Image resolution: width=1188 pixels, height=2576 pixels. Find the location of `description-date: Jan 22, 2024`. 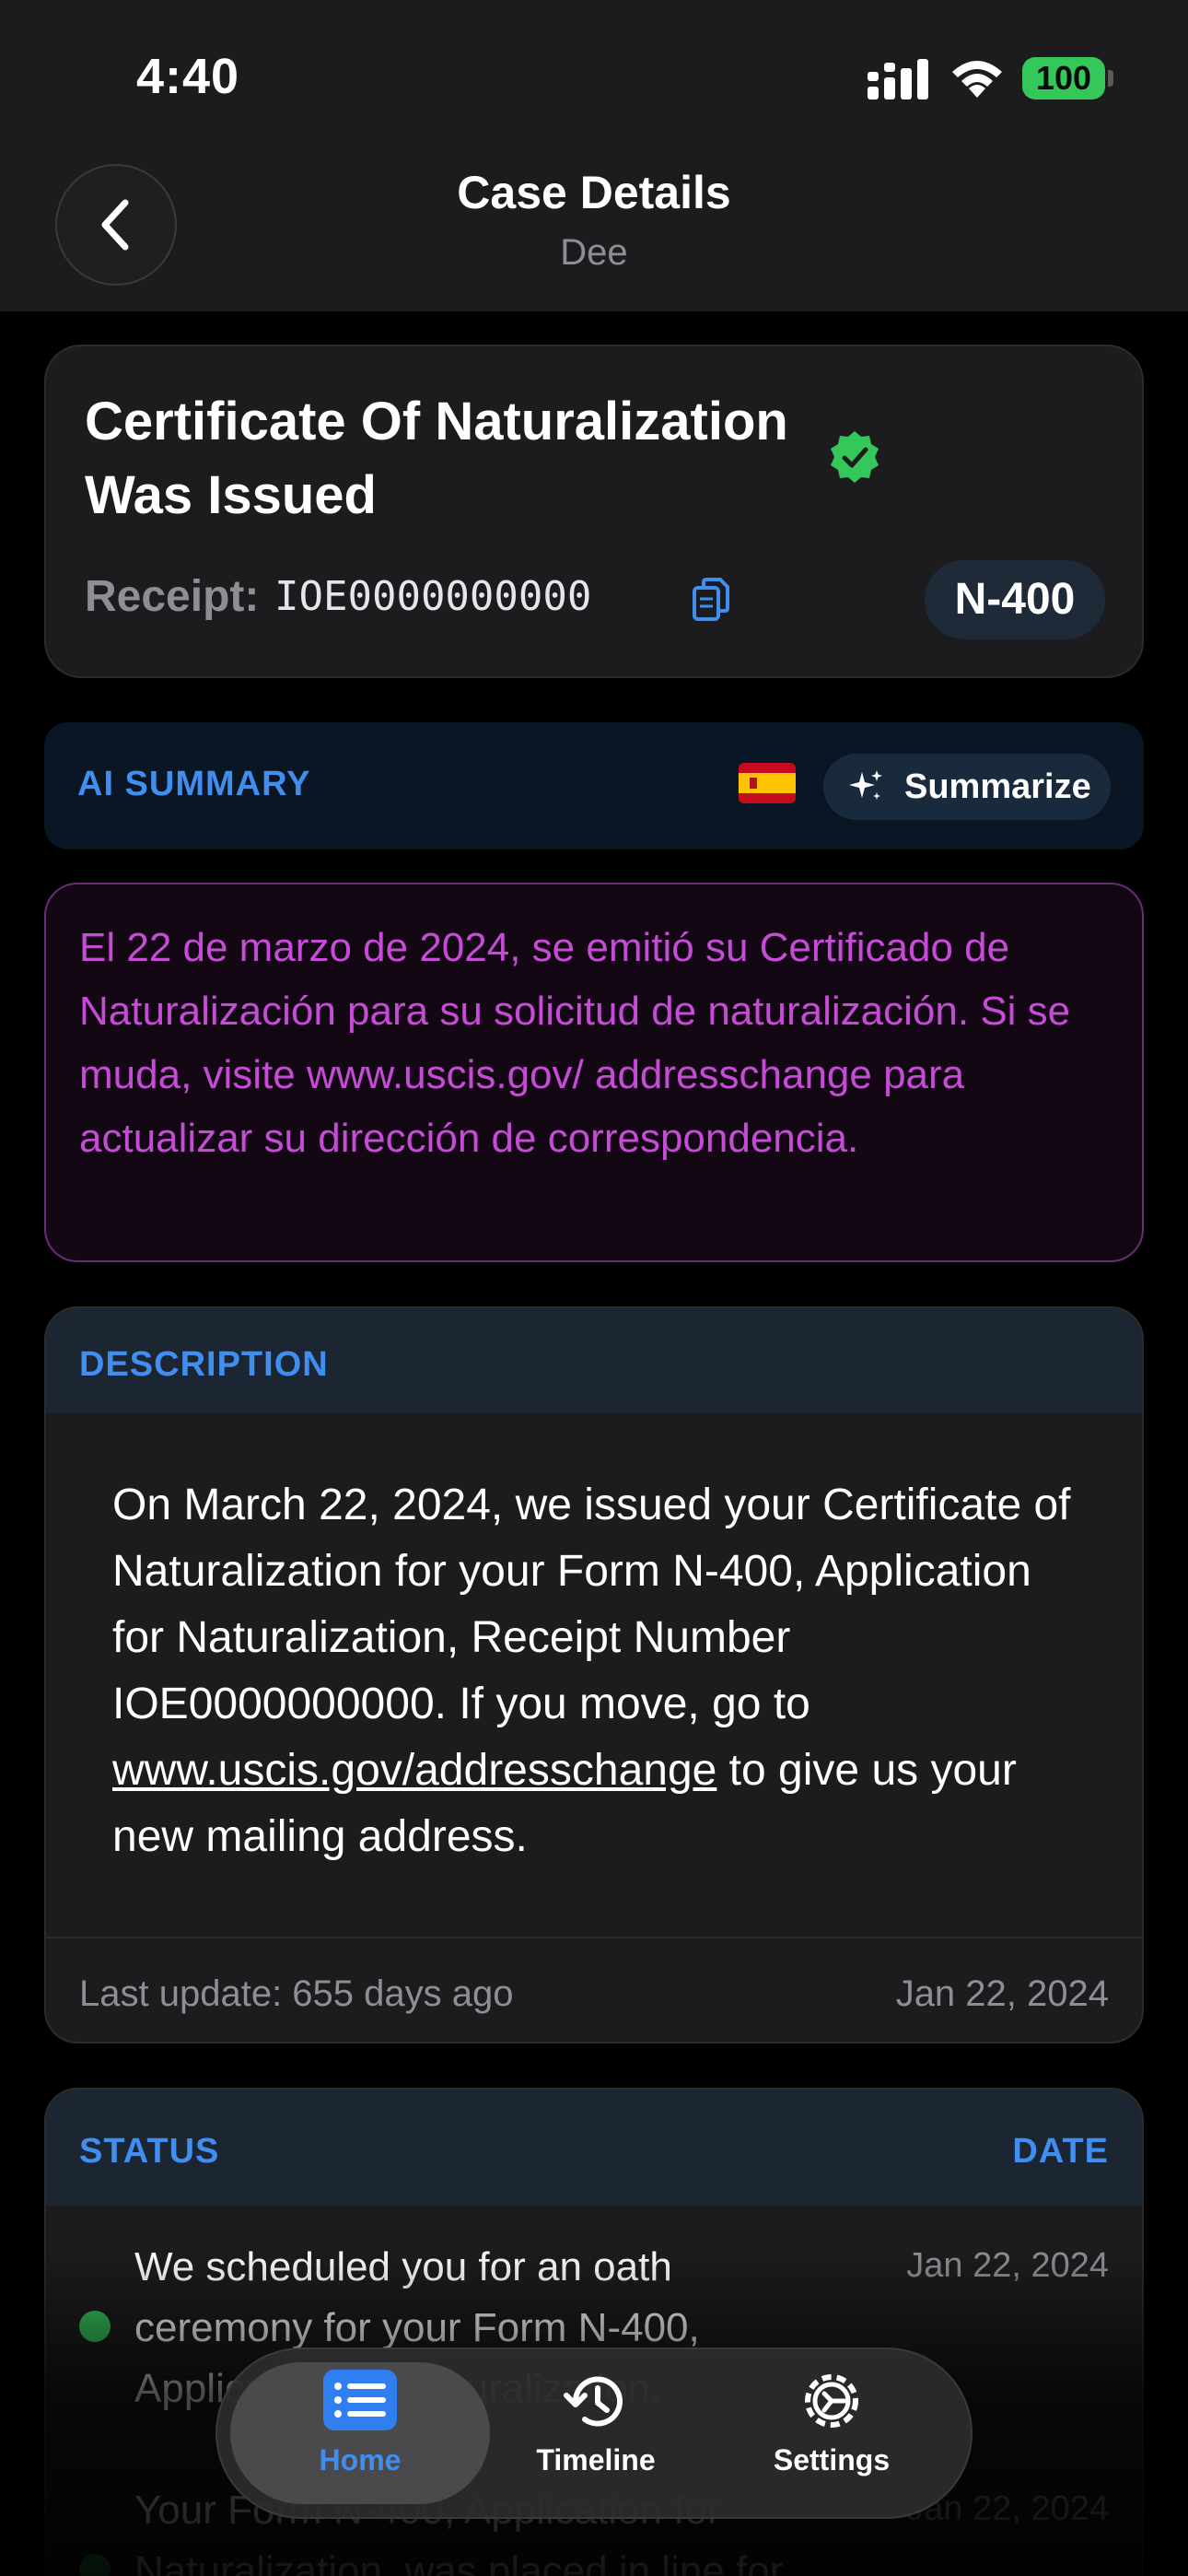

description-date: Jan 22, 2024 is located at coordinates (1002, 1993).